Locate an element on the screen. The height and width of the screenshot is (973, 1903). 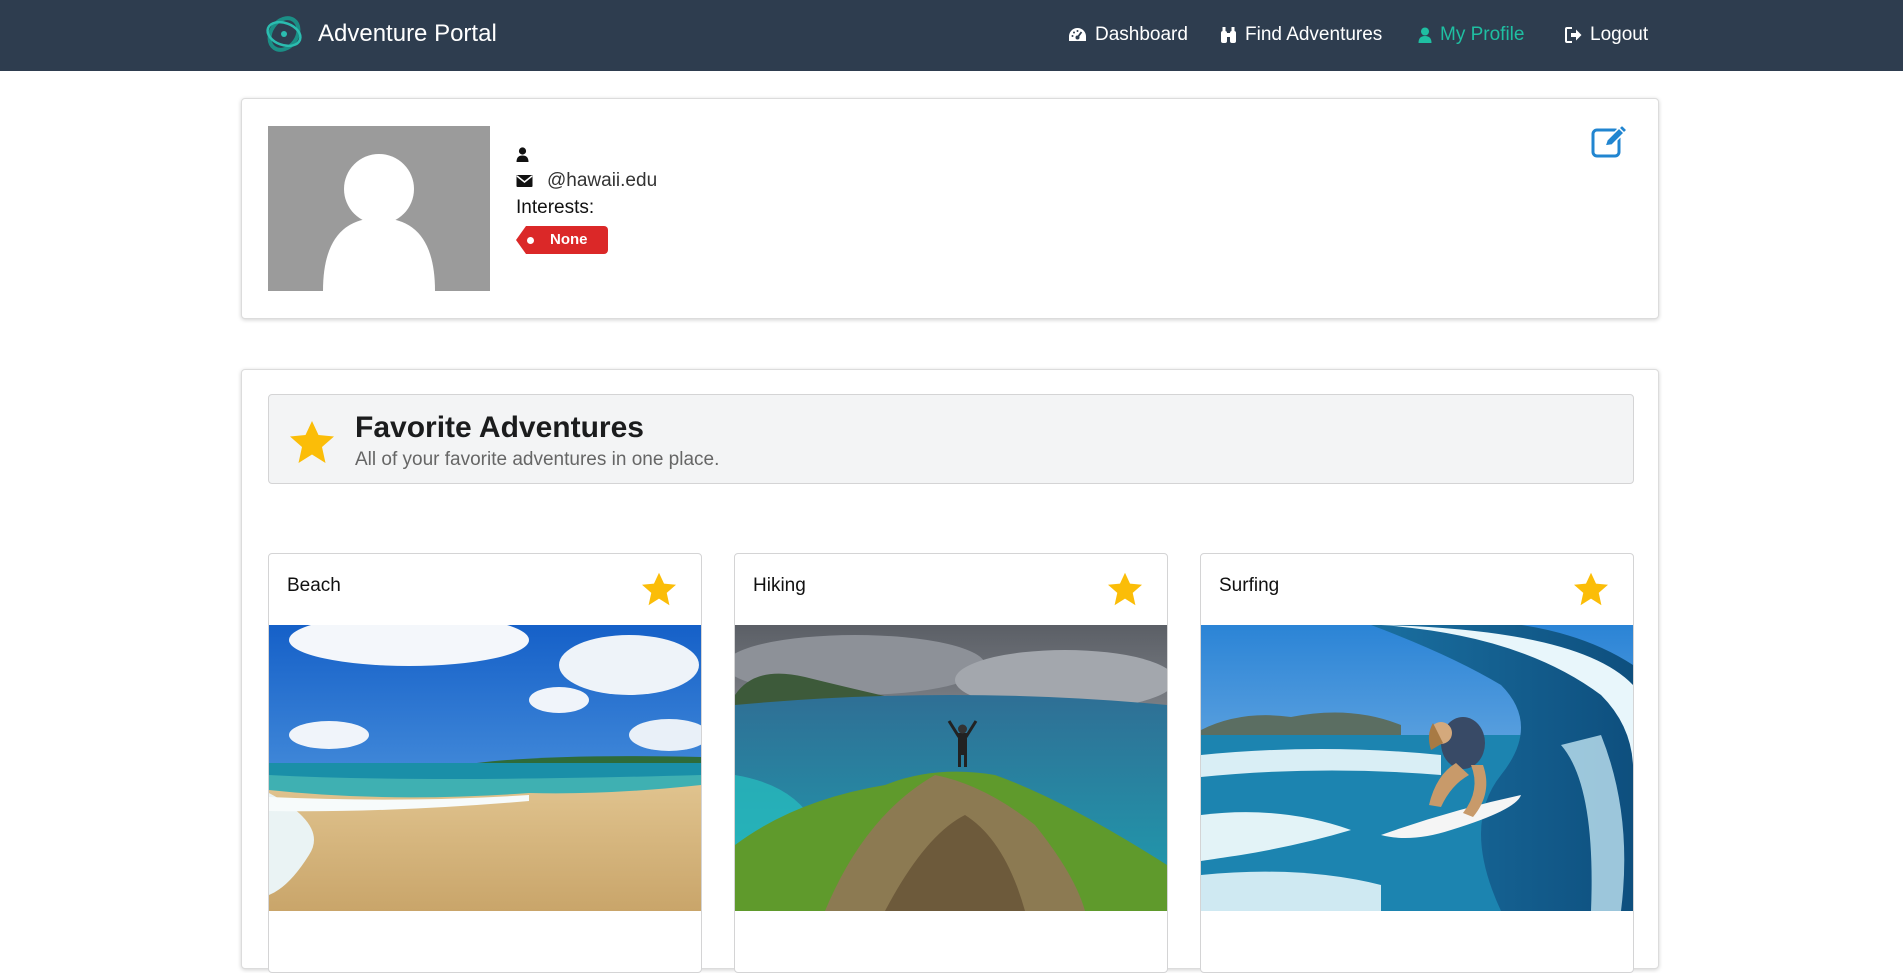
profile-email-row: @hawaii.edu is located at coordinates (586, 181).